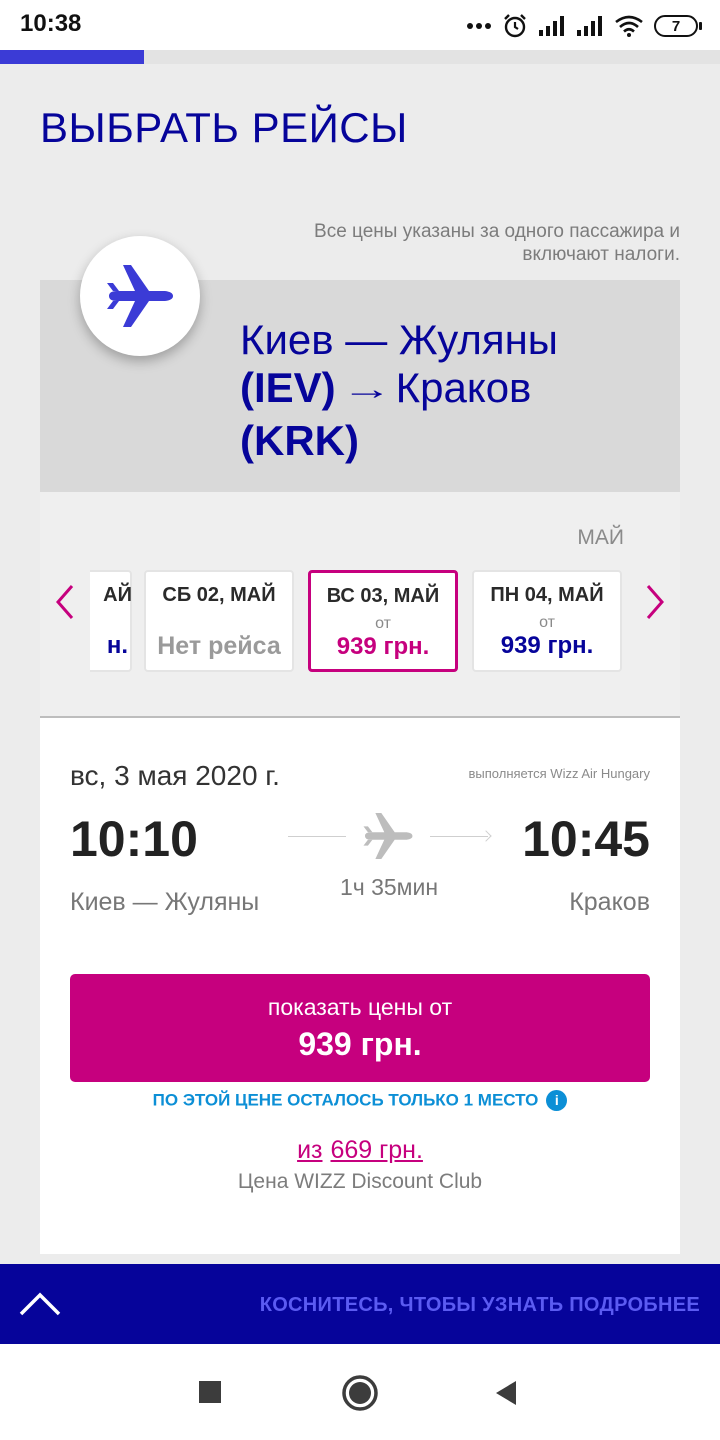 This screenshot has width=720, height=1440. What do you see at coordinates (219, 595) in the screenshot?
I see `date-card-day: СБ 02, МАЙ` at bounding box center [219, 595].